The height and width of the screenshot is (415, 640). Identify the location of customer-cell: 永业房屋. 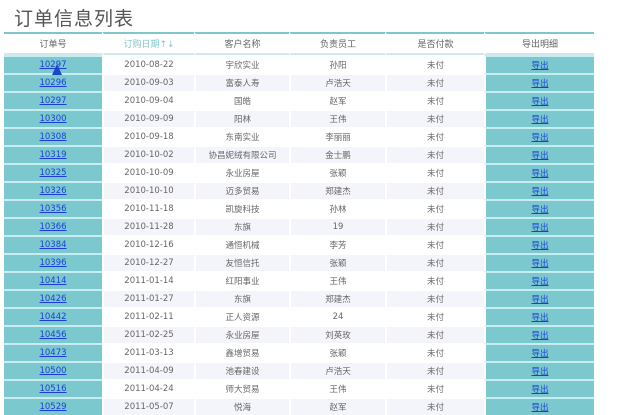
(241, 334).